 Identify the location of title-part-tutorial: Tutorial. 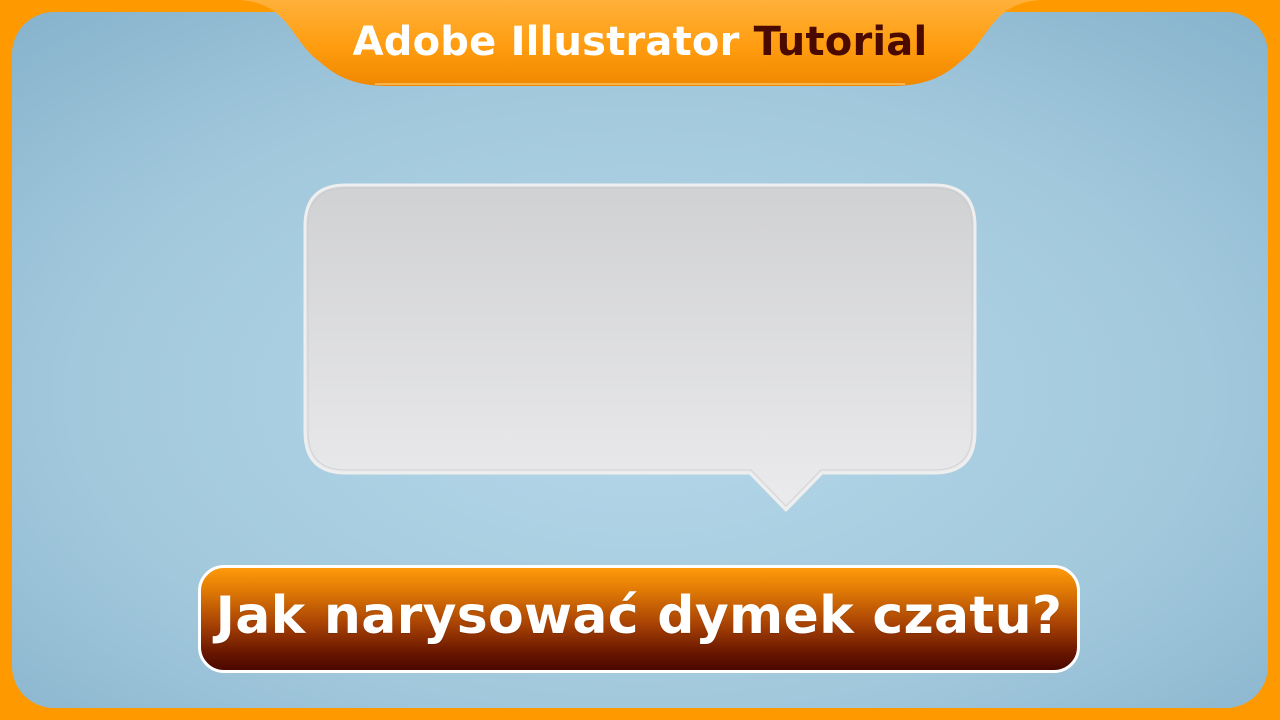
(840, 42).